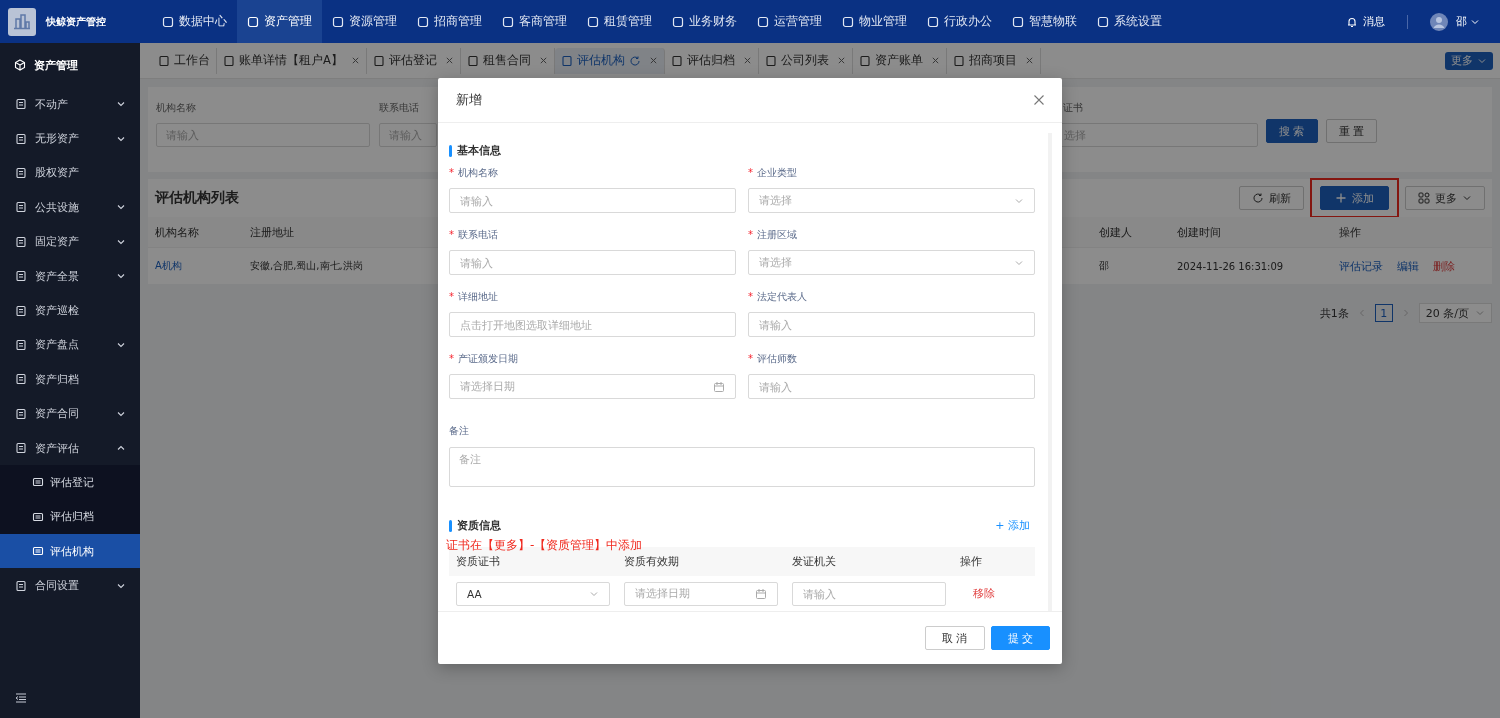 The height and width of the screenshot is (718, 1500). Describe the element at coordinates (474, 173) in the screenshot. I see `field-label: * 机构名称` at that location.